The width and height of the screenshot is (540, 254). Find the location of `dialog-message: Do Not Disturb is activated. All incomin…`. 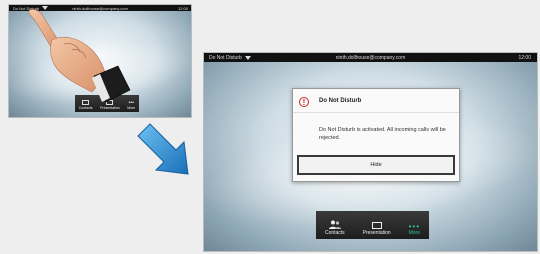

dialog-message: Do Not Disturb is activated. All incomin… is located at coordinates (382, 134).